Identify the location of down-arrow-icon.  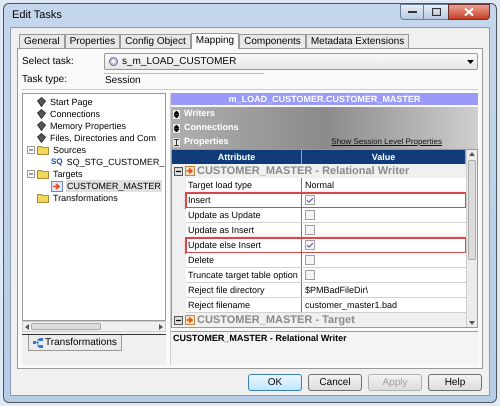
(472, 323).